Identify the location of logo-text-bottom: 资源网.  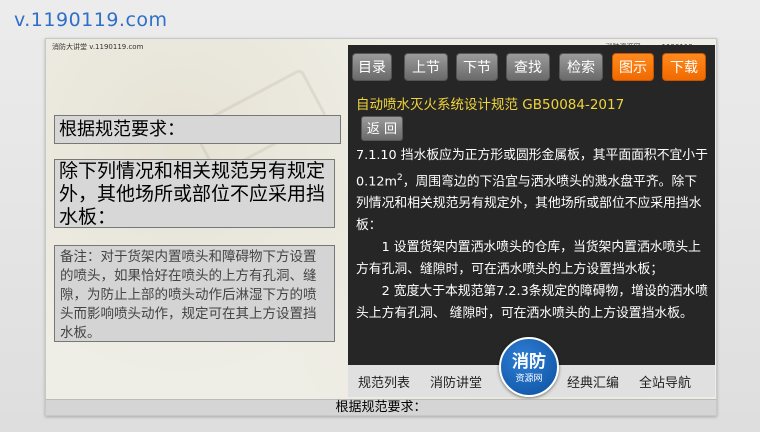
(529, 379).